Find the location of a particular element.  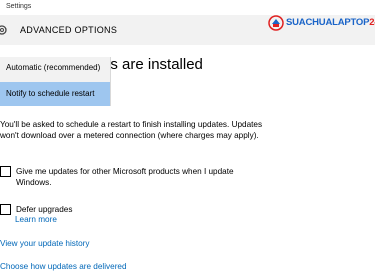

brand-logo: SUACHUALAPTOP24h is located at coordinates (321, 25).